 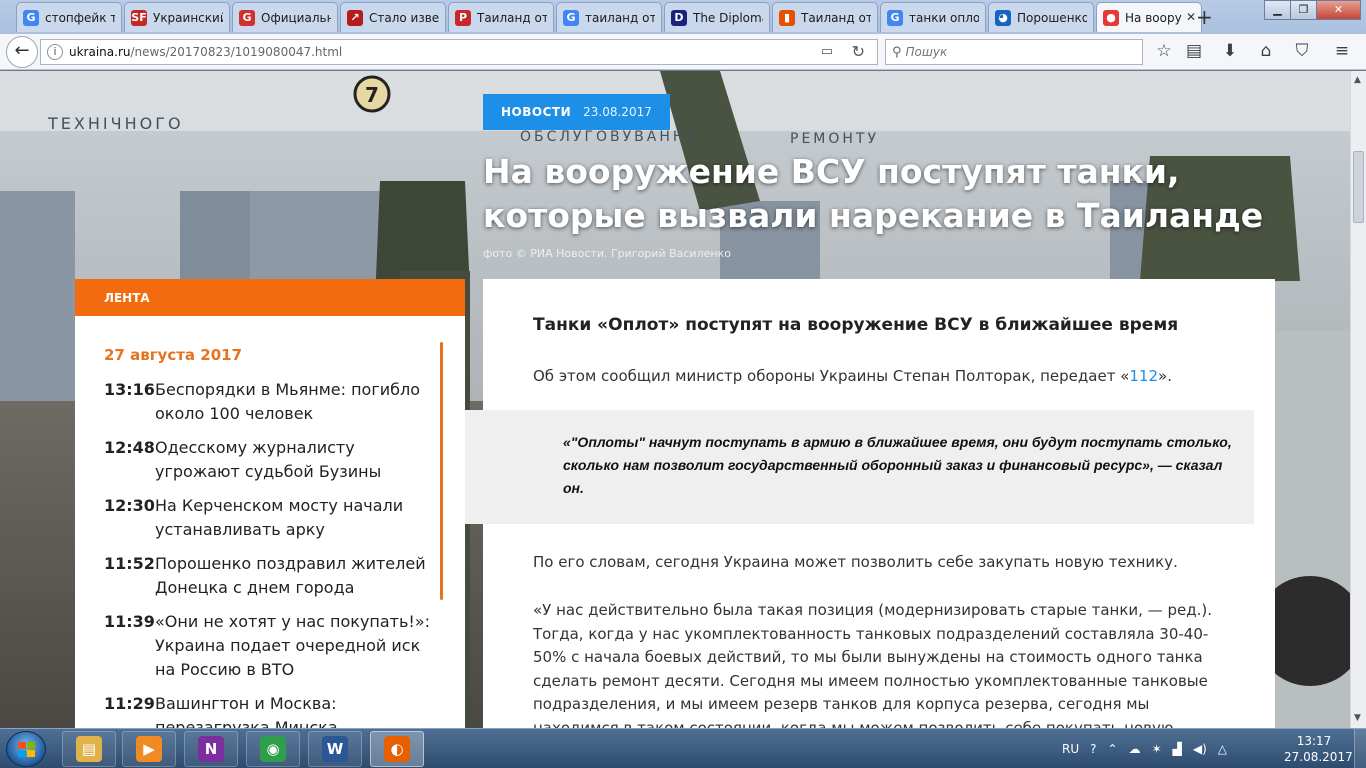 I want to click on bookmark-star-icon: ☆, so click(x=1164, y=51).